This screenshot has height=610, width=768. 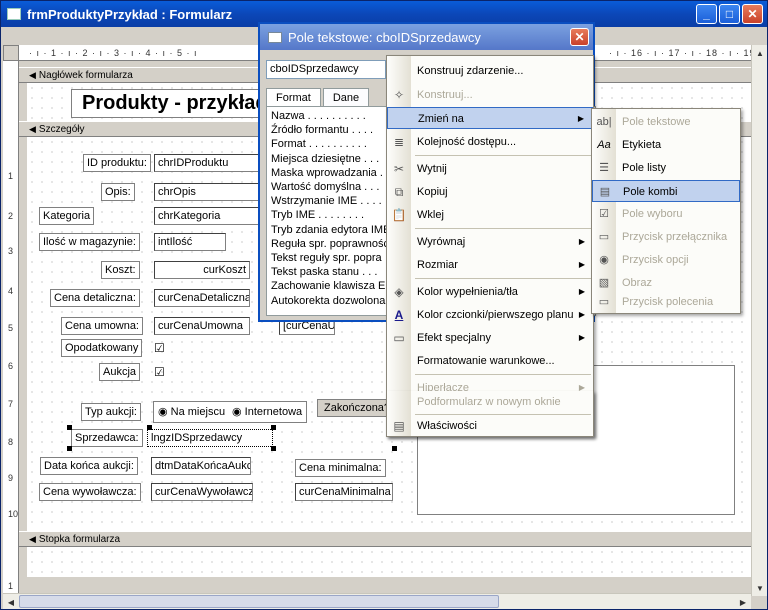 What do you see at coordinates (637, 283) in the screenshot?
I see `submenu-item-label: Obraz` at bounding box center [637, 283].